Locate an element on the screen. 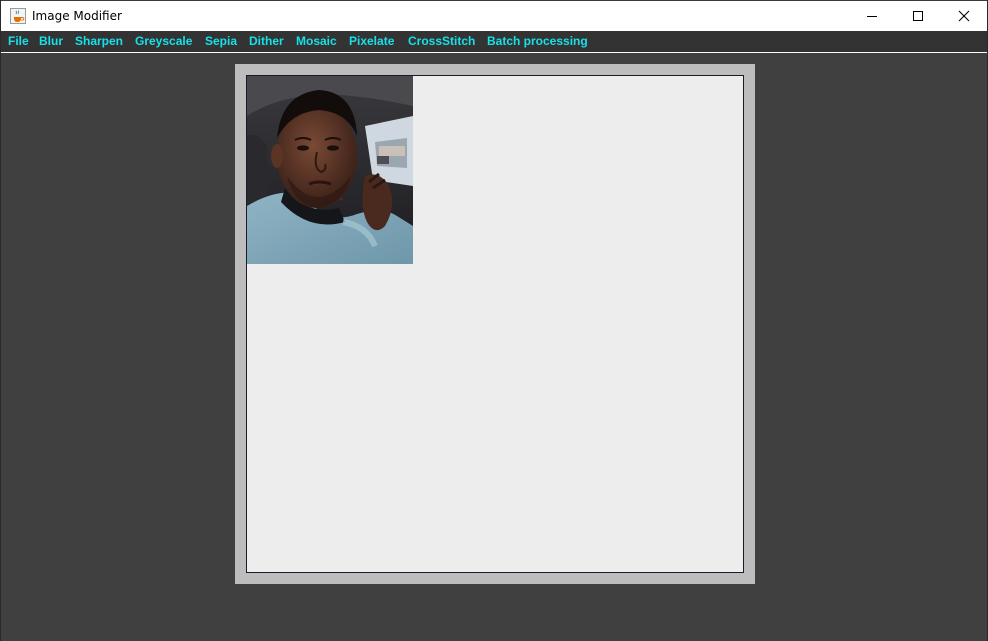 The height and width of the screenshot is (641, 988). menu-mosaic: Mosaic is located at coordinates (316, 41).